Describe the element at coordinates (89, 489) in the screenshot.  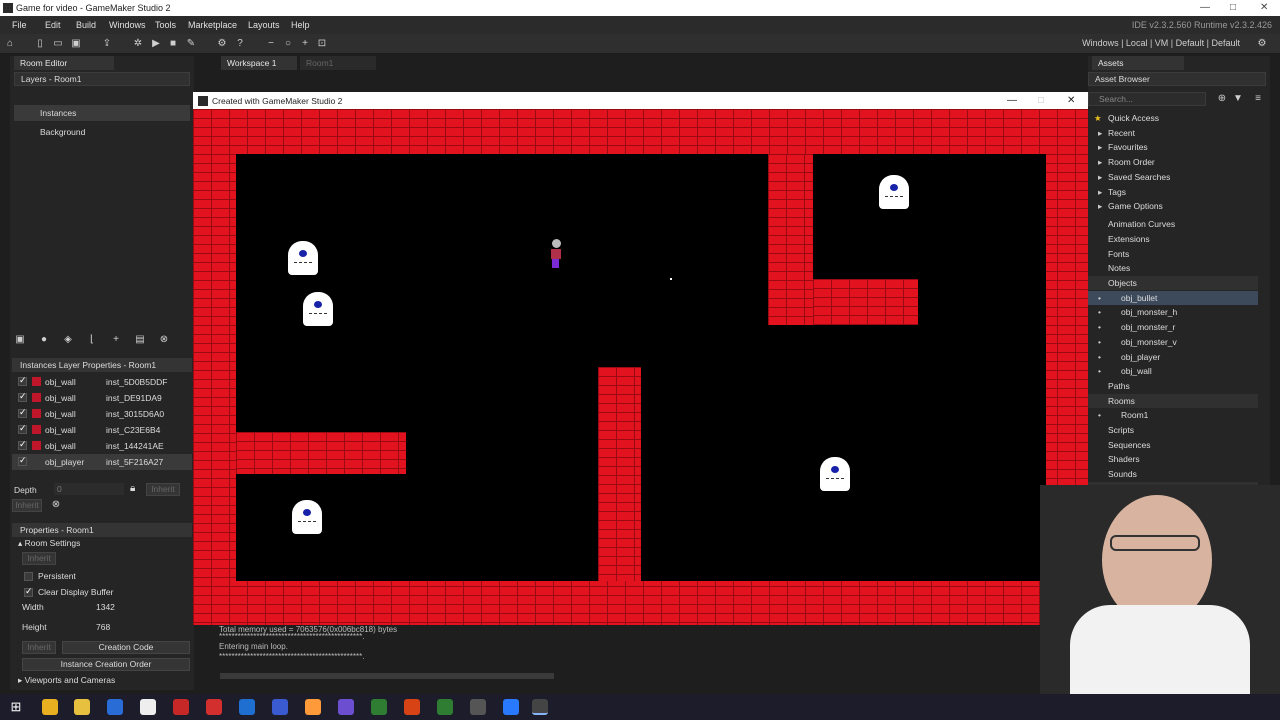
I see `depth-input: 0` at that location.